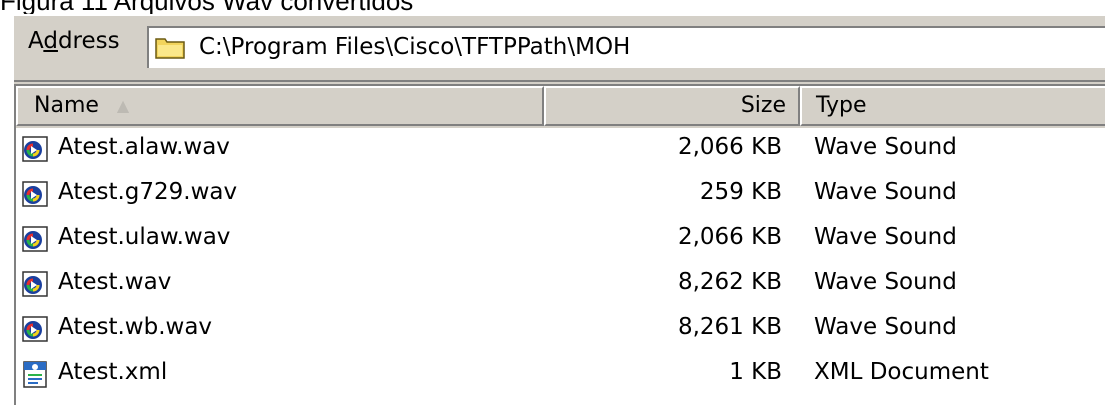 The height and width of the screenshot is (405, 1105). Describe the element at coordinates (560, 377) in the screenshot. I see `file-row: Atest.xml 1 KB XML Document` at that location.